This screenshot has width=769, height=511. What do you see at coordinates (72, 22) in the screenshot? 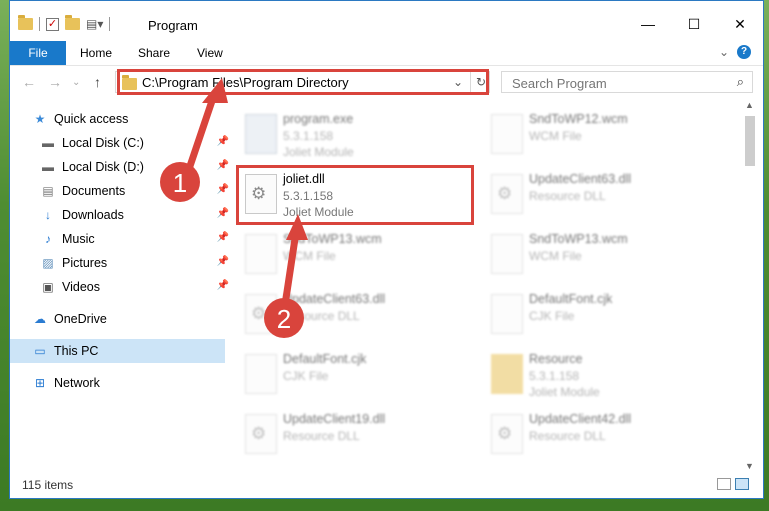
I see `new-folder-icon` at bounding box center [72, 22].